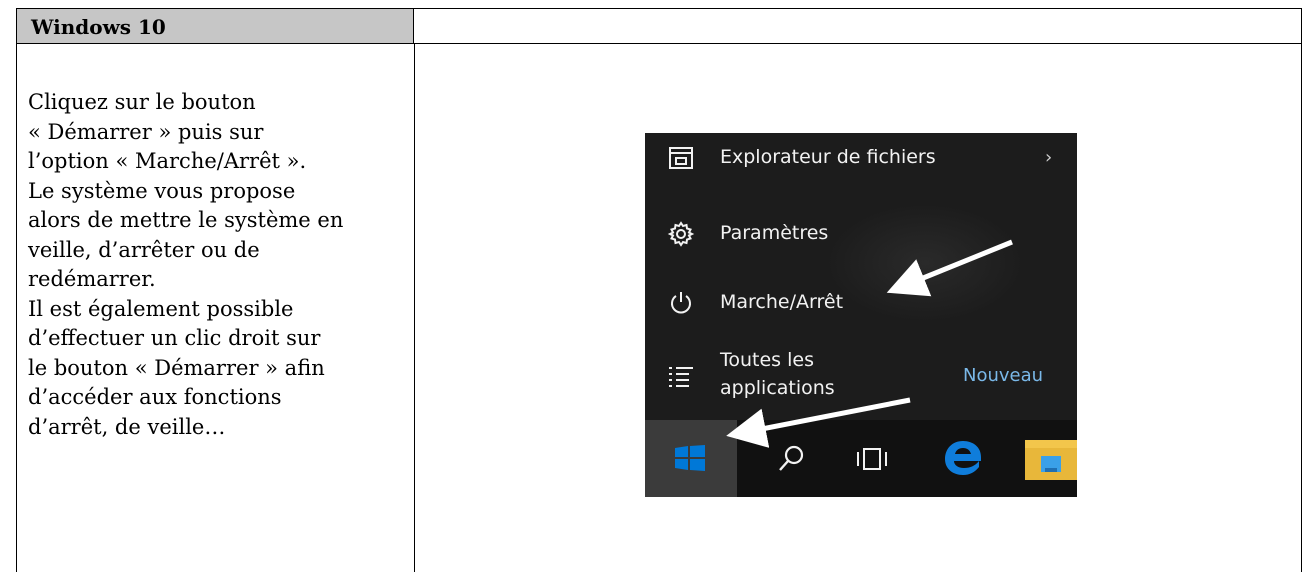 Image resolution: width=1313 pixels, height=572 pixels. What do you see at coordinates (858, 26) in the screenshot?
I see `table-header-empty-cell` at bounding box center [858, 26].